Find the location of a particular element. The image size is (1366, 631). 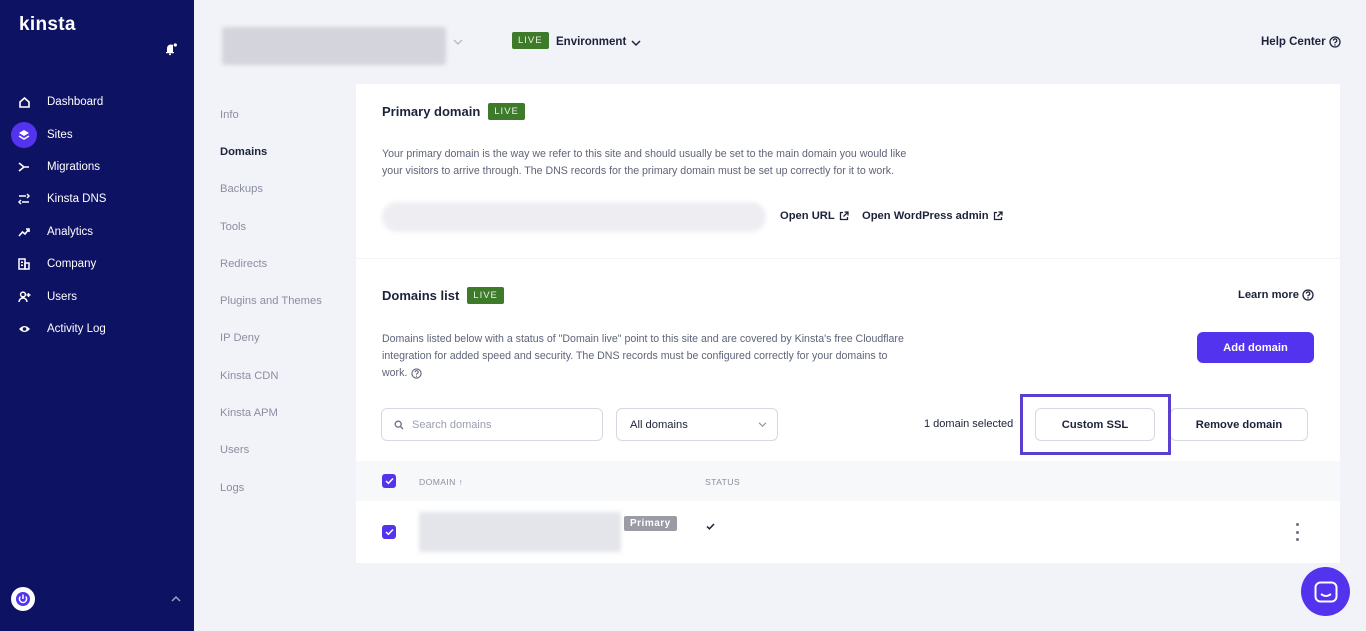

open-url-link: Open URL is located at coordinates (814, 216).